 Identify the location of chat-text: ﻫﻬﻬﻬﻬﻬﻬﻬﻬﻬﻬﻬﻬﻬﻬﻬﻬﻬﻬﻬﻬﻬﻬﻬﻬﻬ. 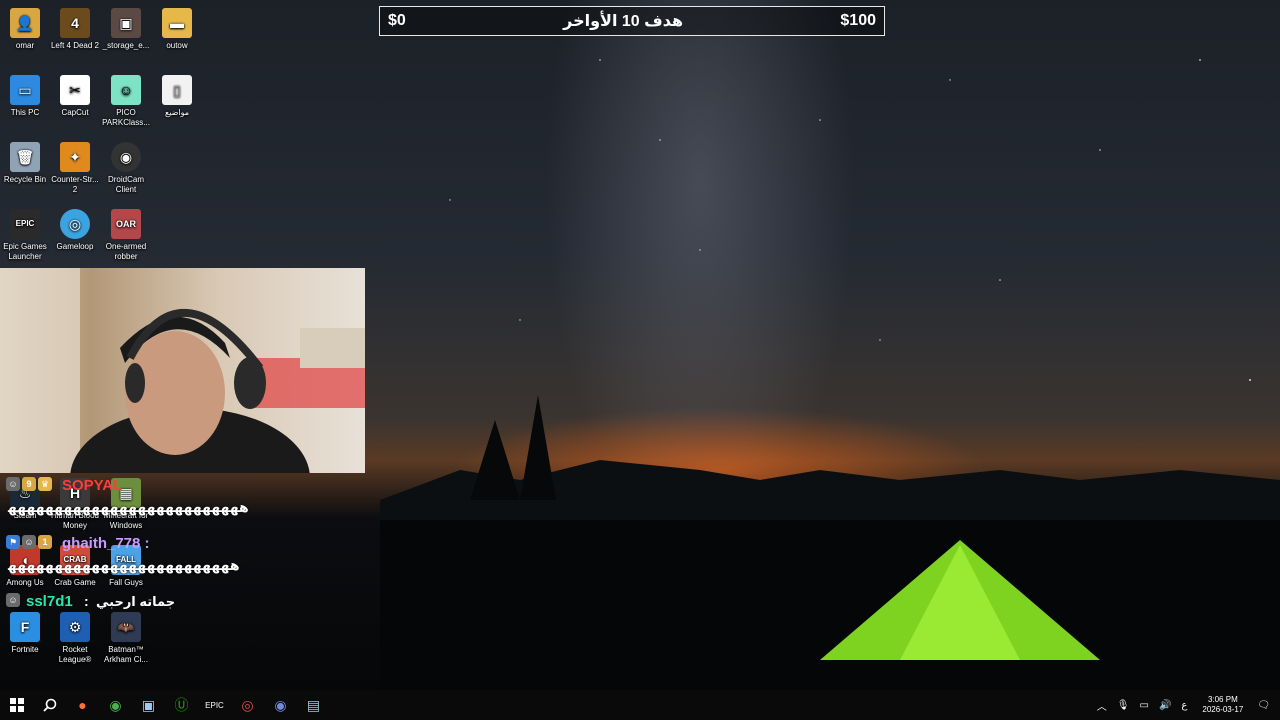
(129, 507).